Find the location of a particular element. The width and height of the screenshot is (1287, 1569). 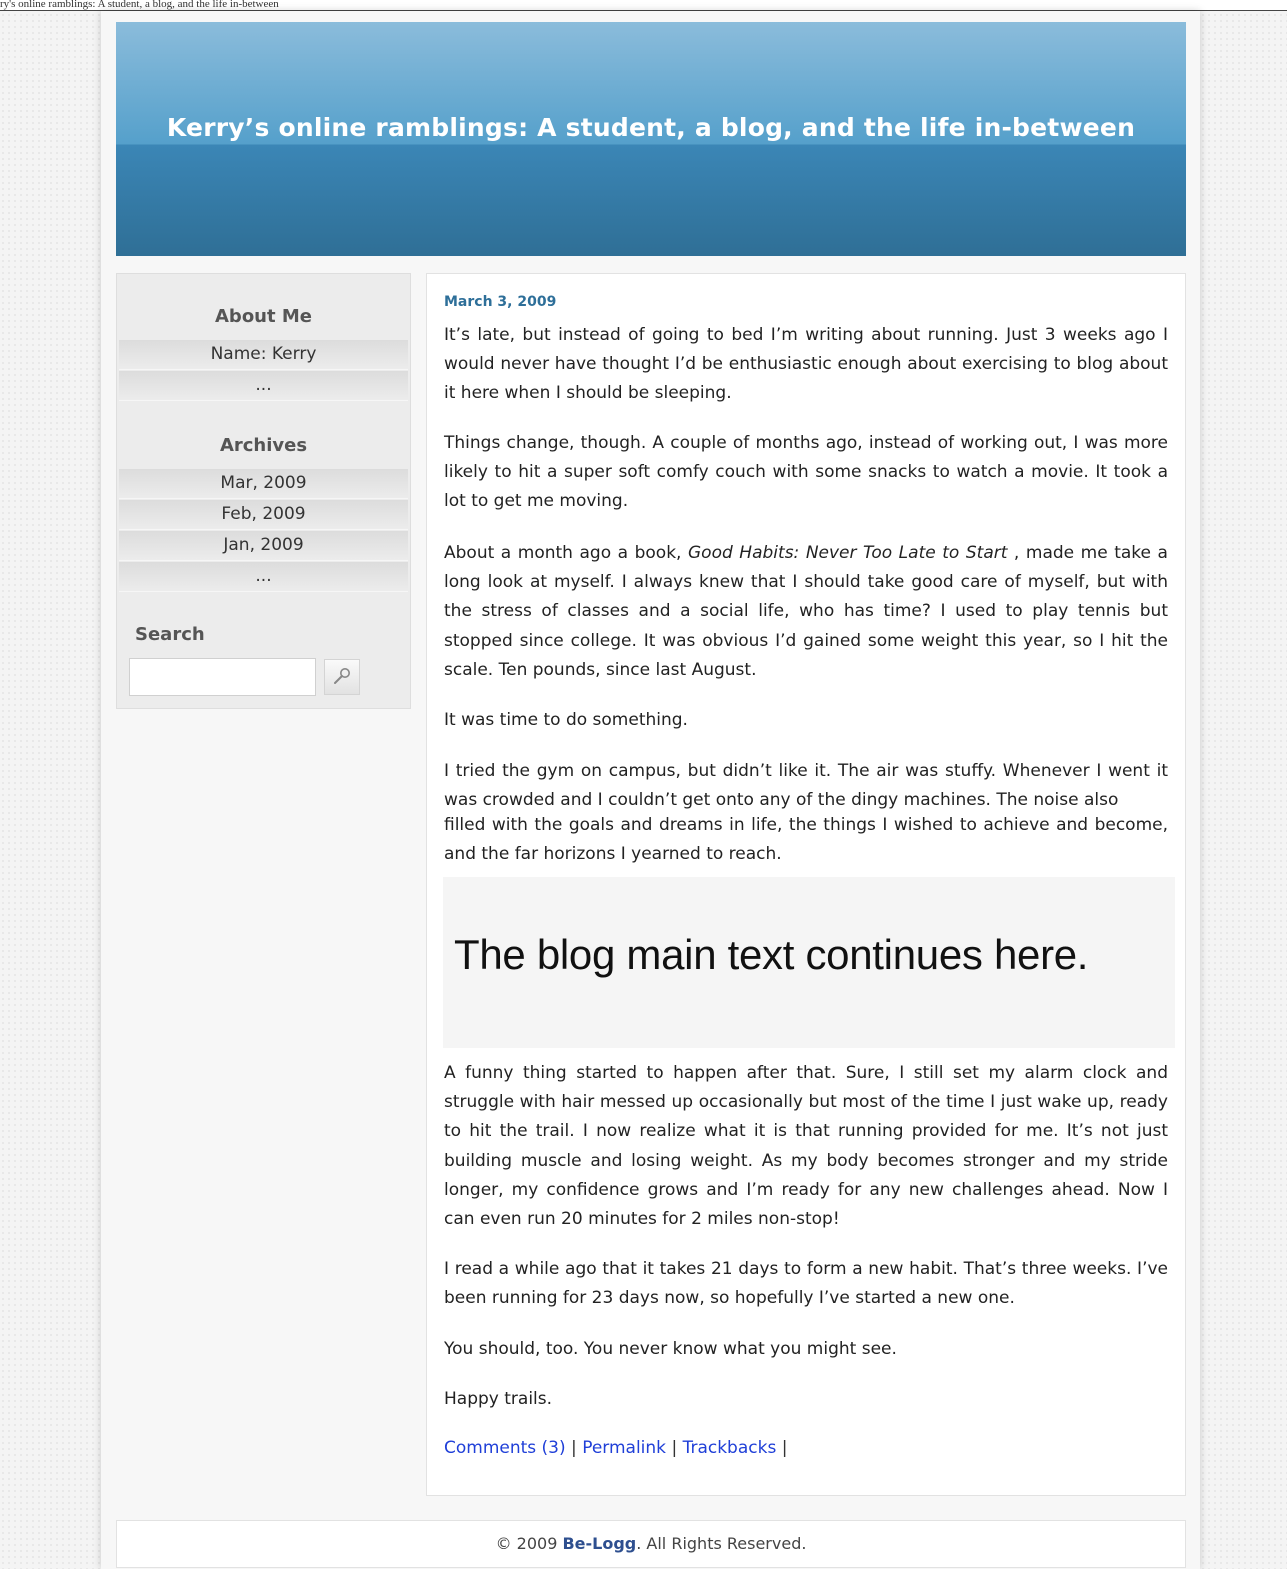

search-input is located at coordinates (222, 677).